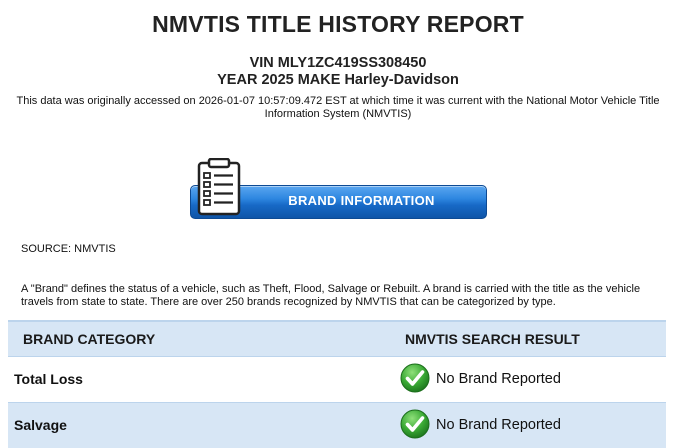 This screenshot has height=448, width=676. What do you see at coordinates (337, 339) in the screenshot?
I see `brand-table-header: BRAND CATEGORY NMVTIS SEARCH RESULT` at bounding box center [337, 339].